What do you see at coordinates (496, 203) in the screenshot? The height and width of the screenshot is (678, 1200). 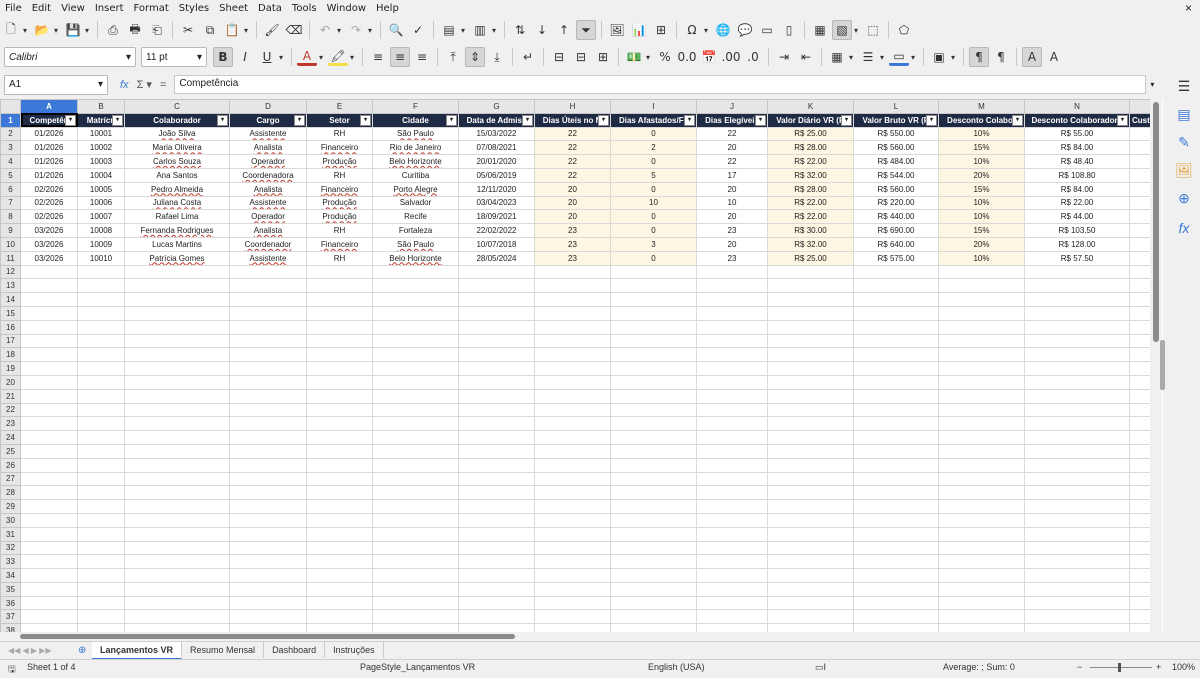 I see `data-cell: 03/04/2023` at bounding box center [496, 203].